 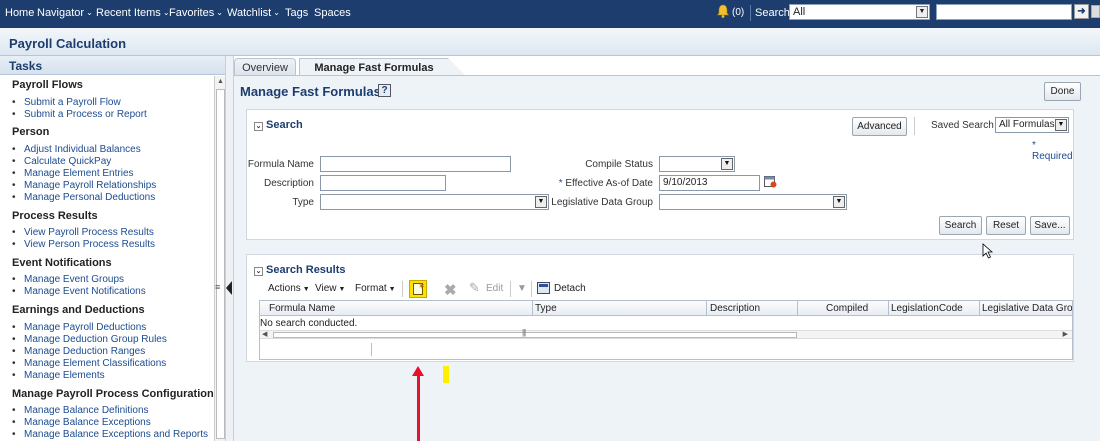 I want to click on col-legislation-code: LegislationCode, so click(x=927, y=308).